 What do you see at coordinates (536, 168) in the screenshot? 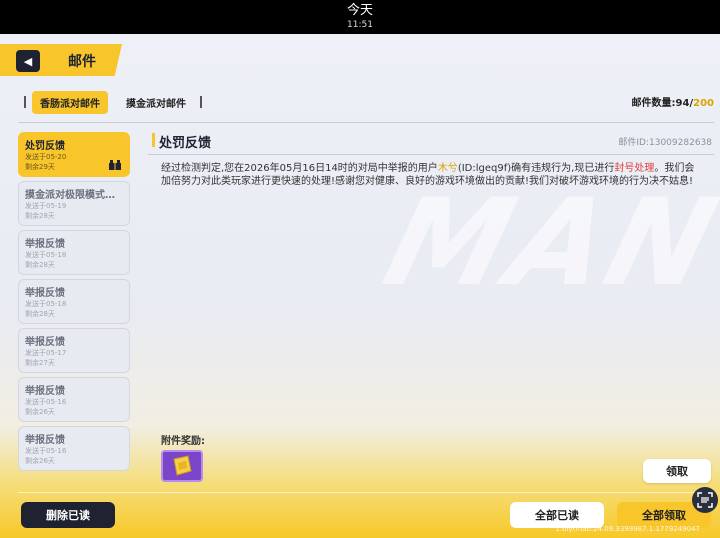
I see `body-text-2: (ID:lgeq9f)确有违规行为,现已进行` at bounding box center [536, 168].